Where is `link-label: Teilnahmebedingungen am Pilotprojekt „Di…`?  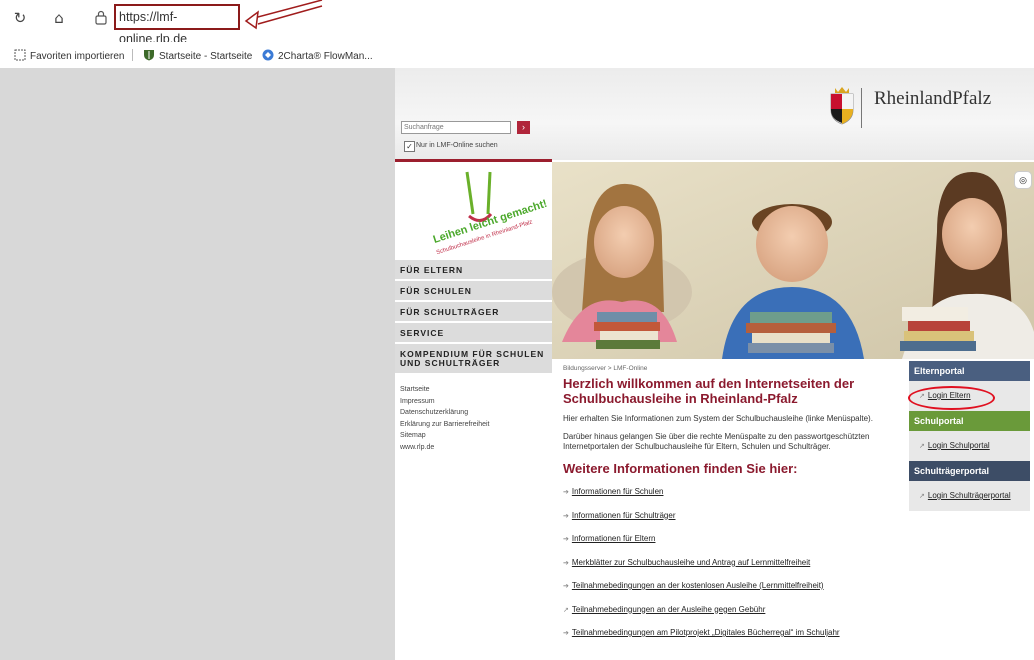
link-label: Teilnahmebedingungen am Pilotprojekt „Di… is located at coordinates (705, 632).